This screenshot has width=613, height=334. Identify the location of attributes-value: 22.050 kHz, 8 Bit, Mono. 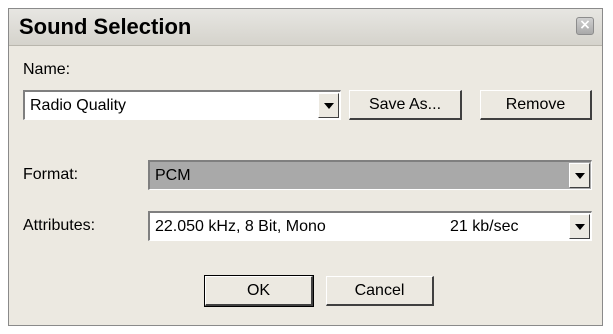
(240, 226).